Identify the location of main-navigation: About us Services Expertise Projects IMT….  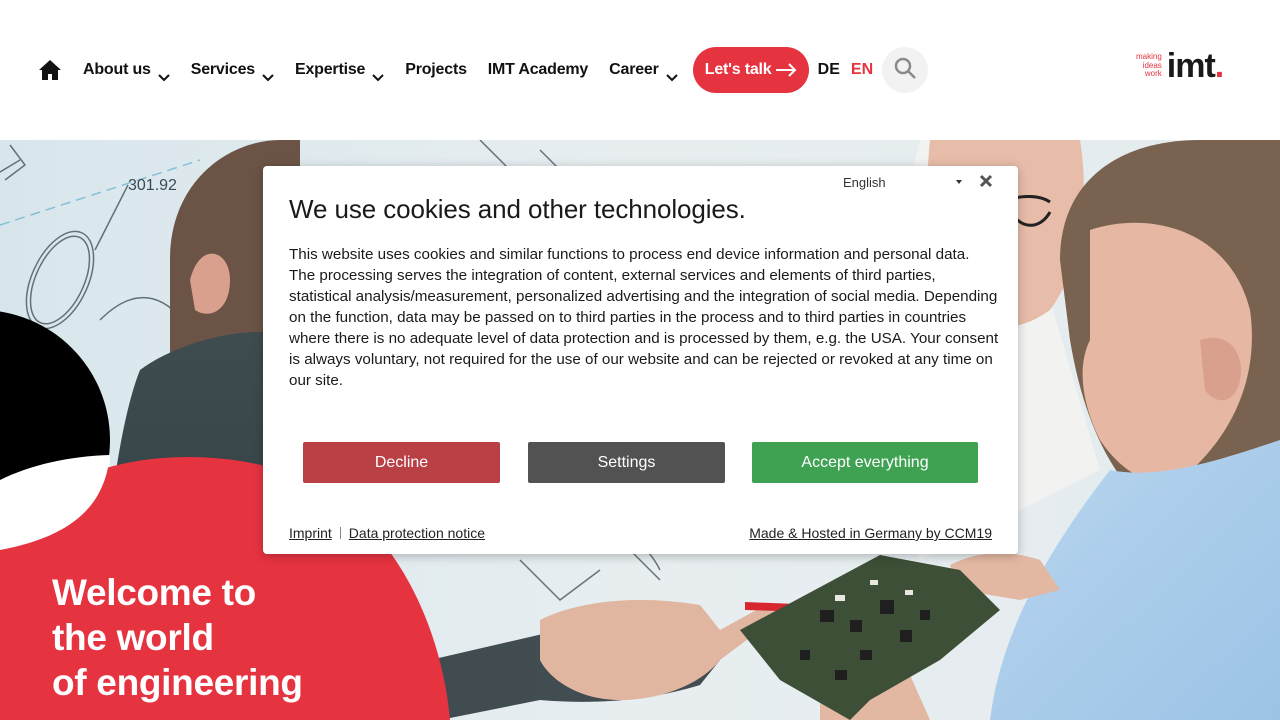
(483, 70).